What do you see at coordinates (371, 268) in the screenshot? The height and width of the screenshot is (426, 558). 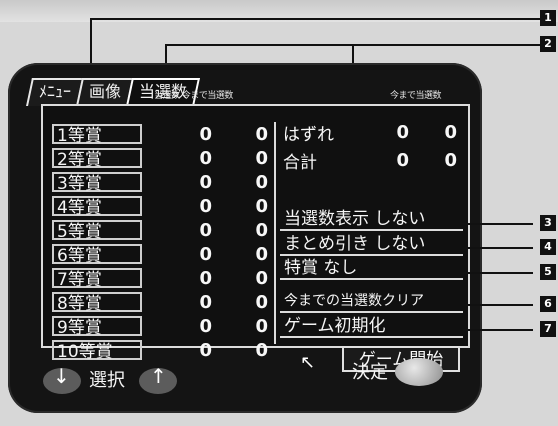 I see `option-special-prize: 特賞 なし` at bounding box center [371, 268].